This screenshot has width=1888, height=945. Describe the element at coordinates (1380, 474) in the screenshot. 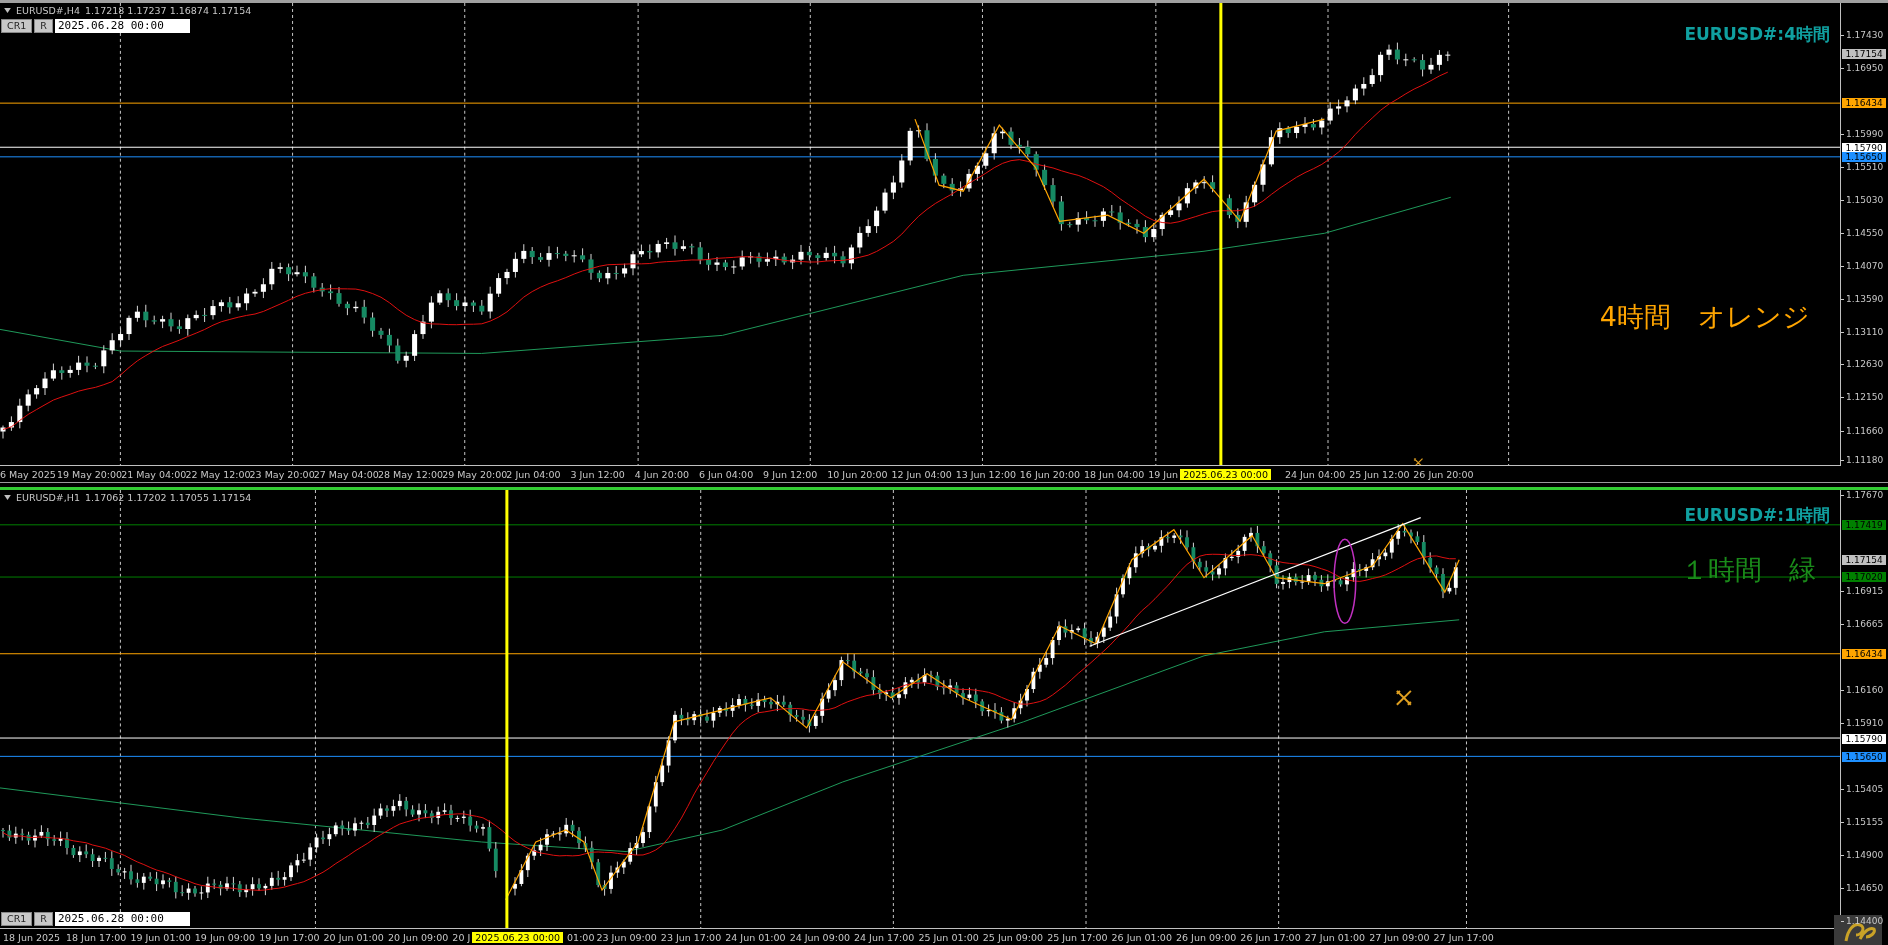

I see `time-axis-label: 25 Jun 12:00` at that location.